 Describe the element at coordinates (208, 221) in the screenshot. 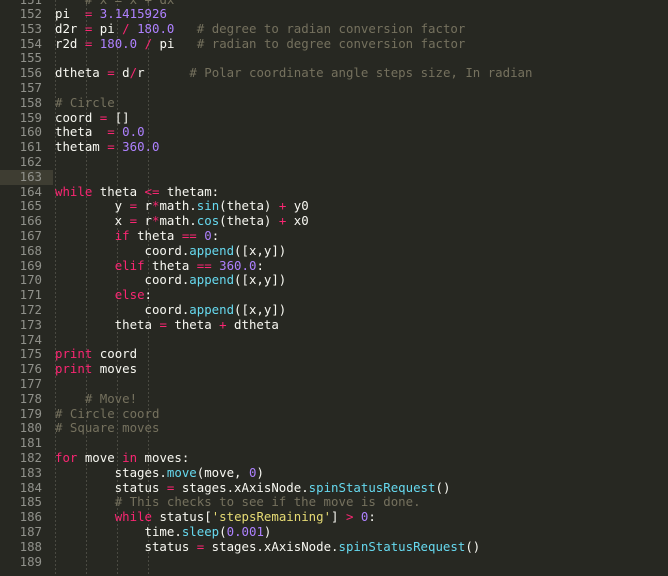

I see `token-fn: cos` at that location.